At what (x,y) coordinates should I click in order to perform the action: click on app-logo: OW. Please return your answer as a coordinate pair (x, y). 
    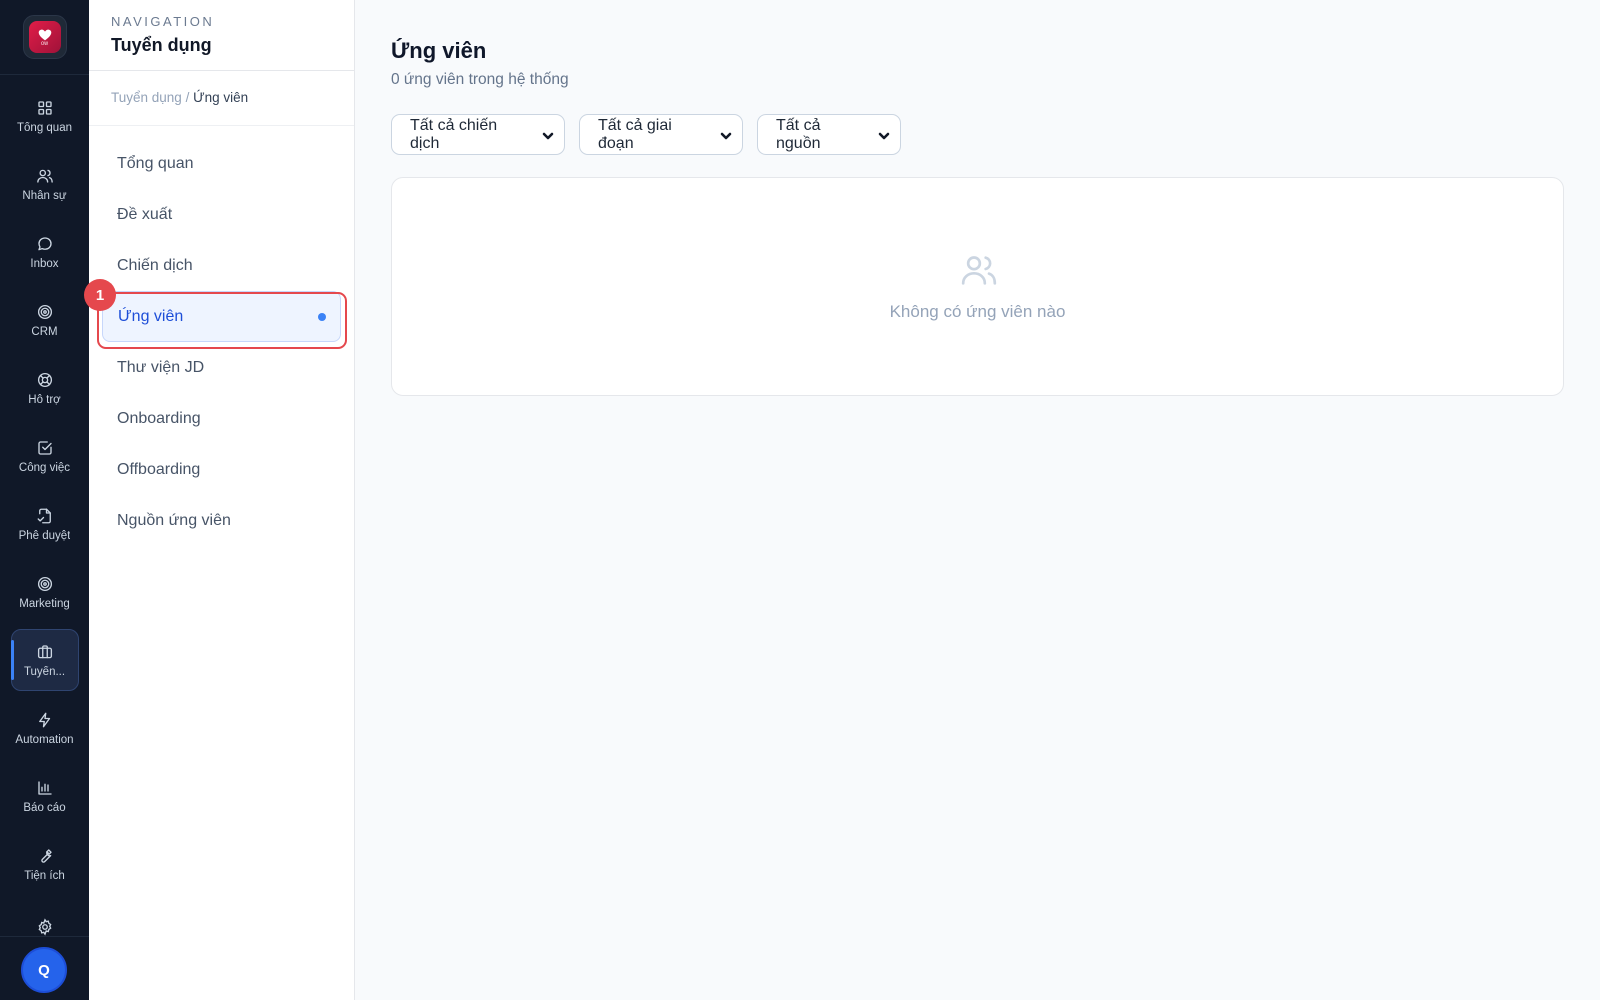
    Looking at the image, I should click on (44, 37).